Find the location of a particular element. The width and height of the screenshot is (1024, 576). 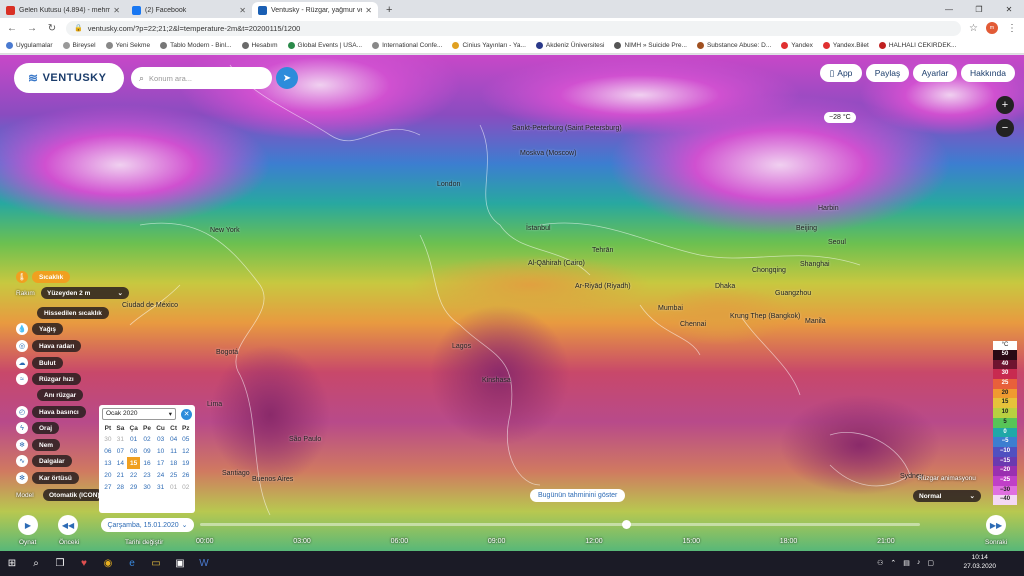

timeline-hour-label: 06:00 is located at coordinates (400, 541).